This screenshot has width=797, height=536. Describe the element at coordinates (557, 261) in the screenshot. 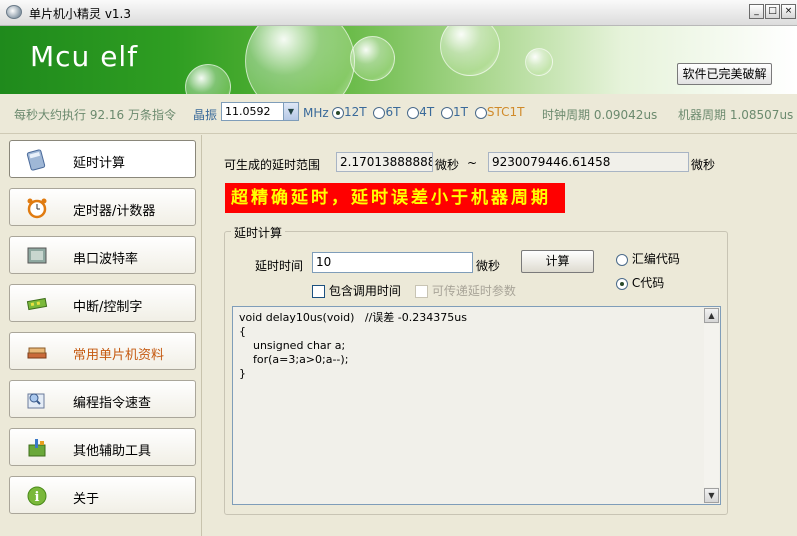

I see `calculate-button: 计算` at that location.